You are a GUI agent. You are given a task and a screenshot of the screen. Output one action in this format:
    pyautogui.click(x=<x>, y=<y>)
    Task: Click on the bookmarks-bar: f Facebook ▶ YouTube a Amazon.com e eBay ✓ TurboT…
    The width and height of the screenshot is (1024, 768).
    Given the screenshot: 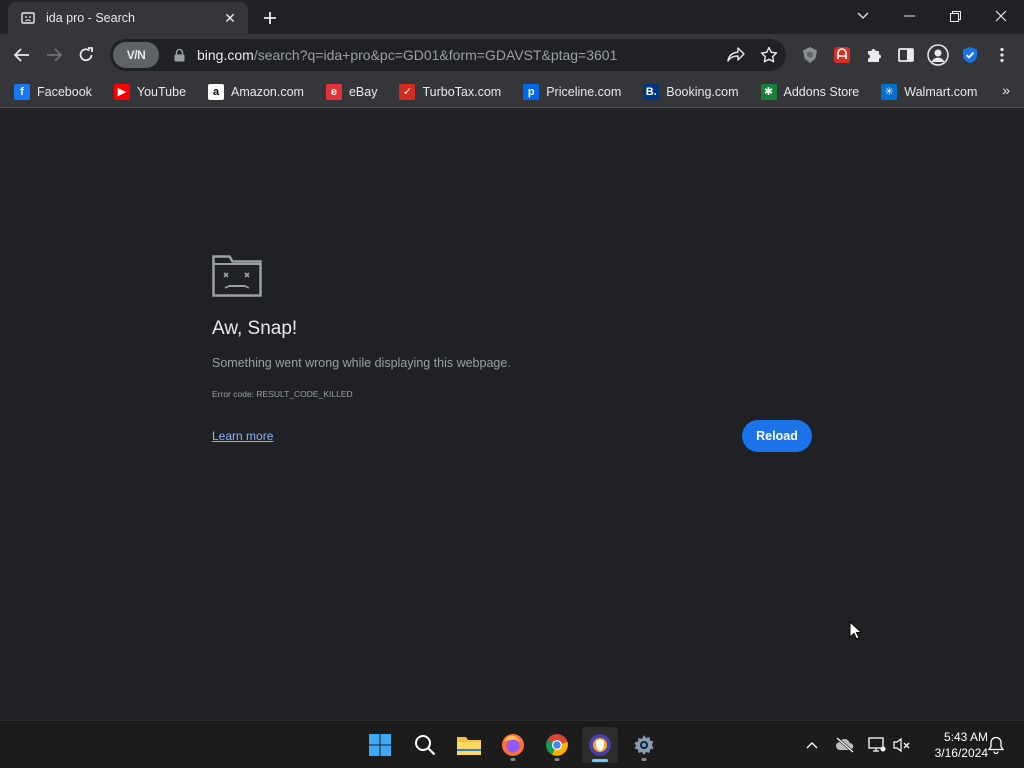 What is the action you would take?
    pyautogui.click(x=512, y=92)
    